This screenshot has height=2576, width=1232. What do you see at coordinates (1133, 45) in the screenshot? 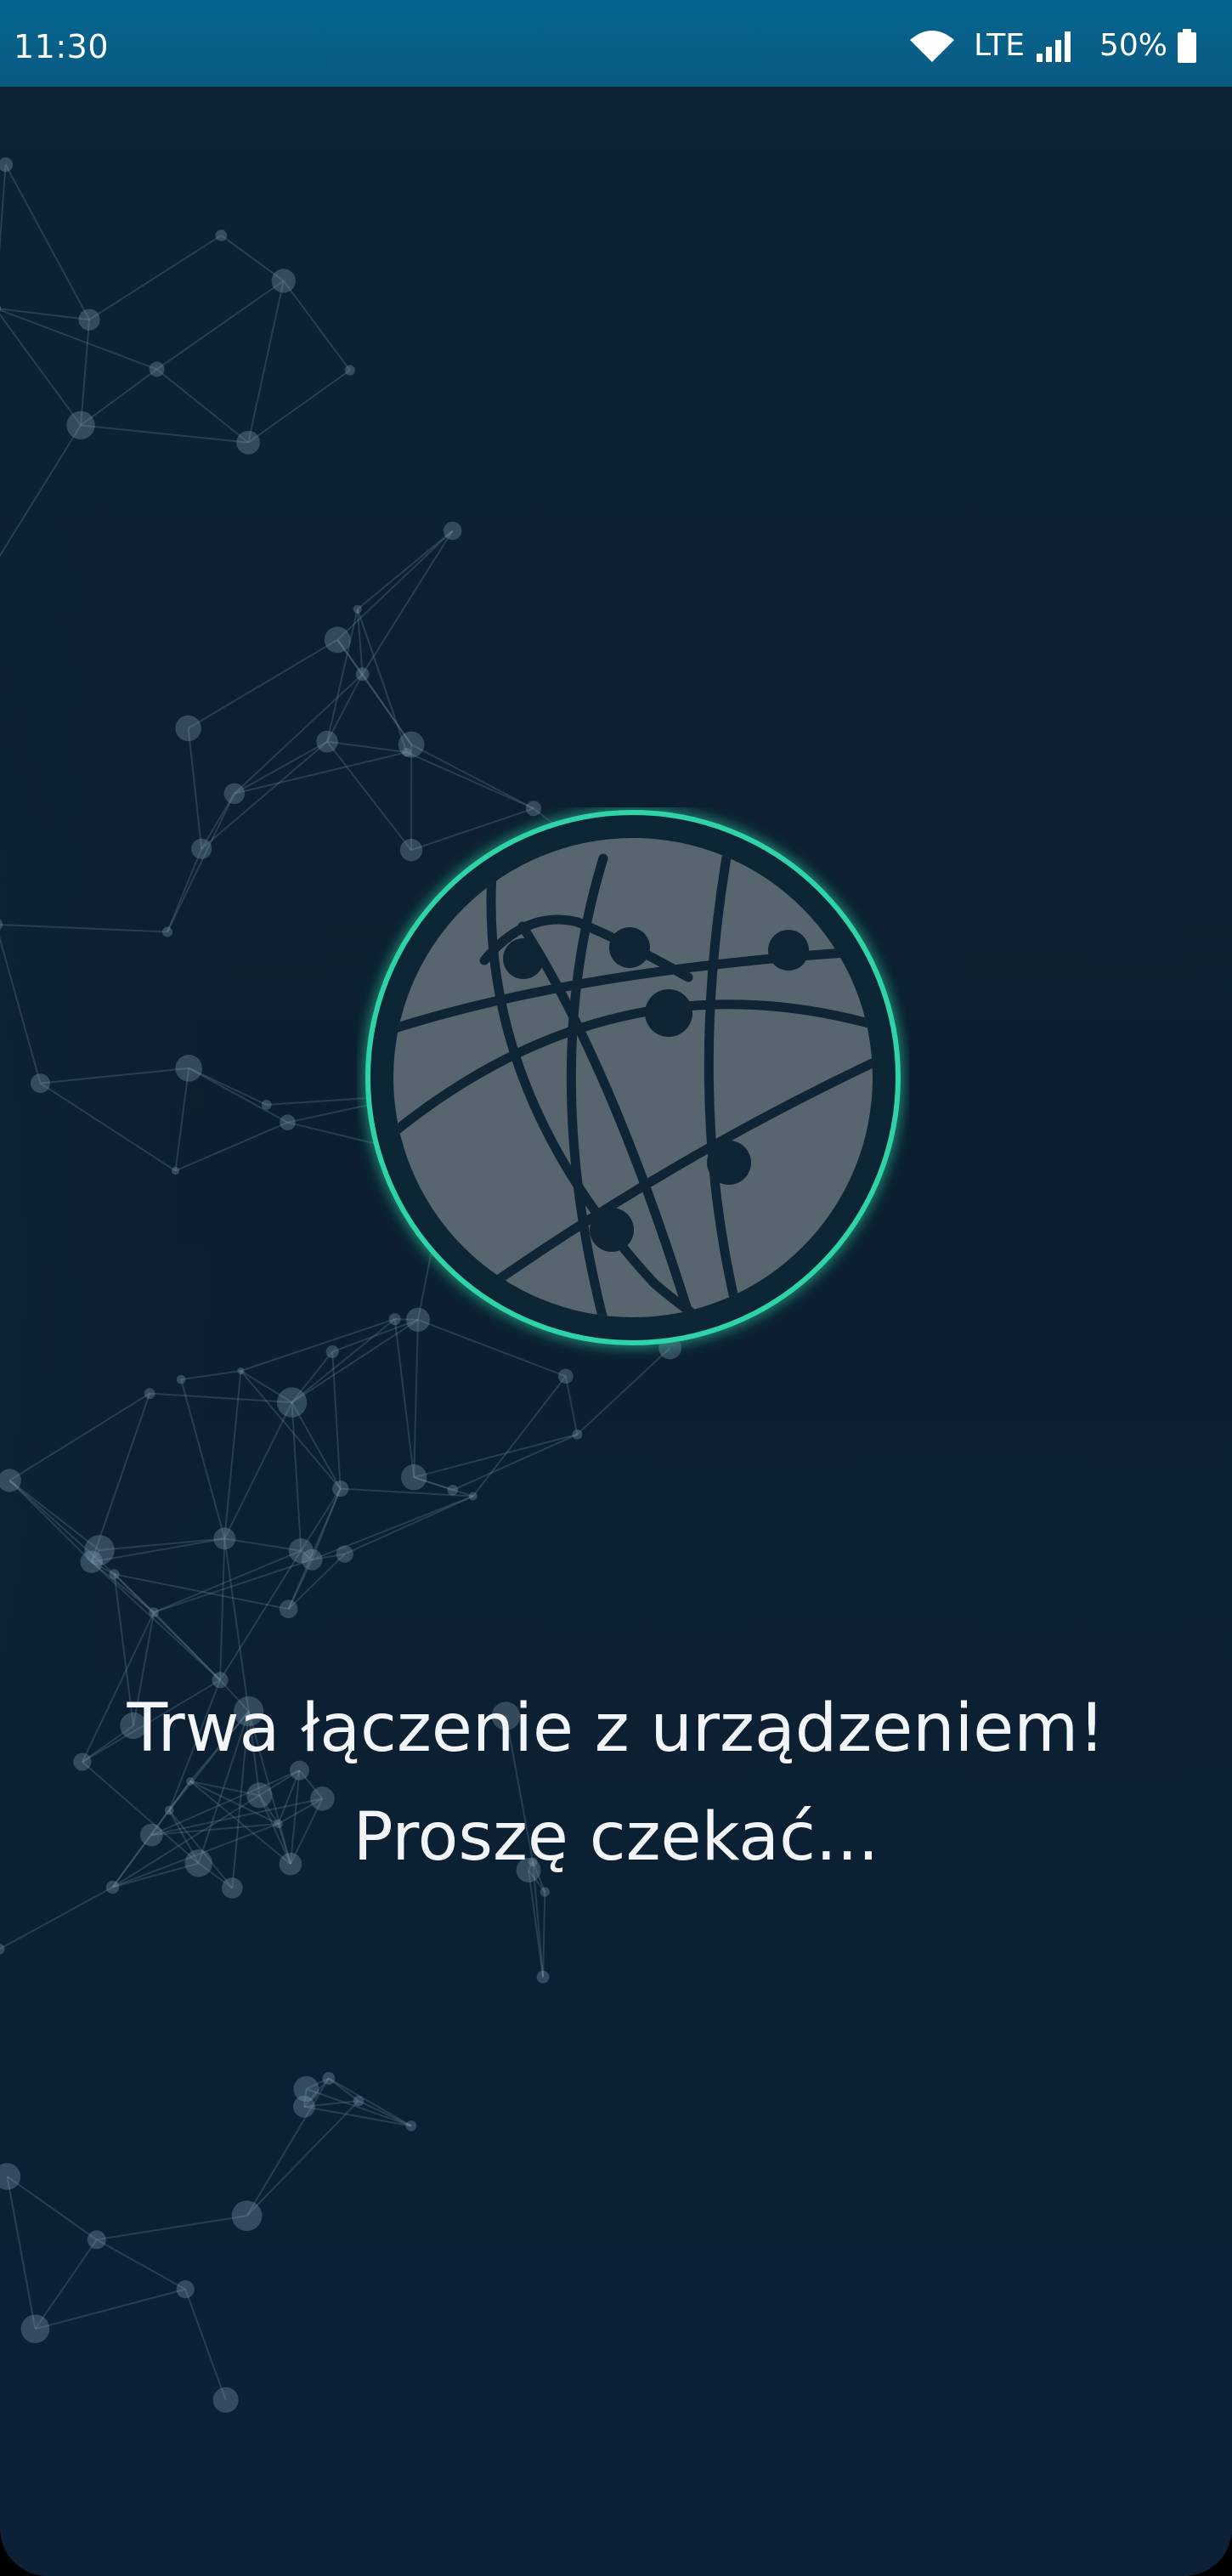
I see `battery-percent: 50%` at bounding box center [1133, 45].